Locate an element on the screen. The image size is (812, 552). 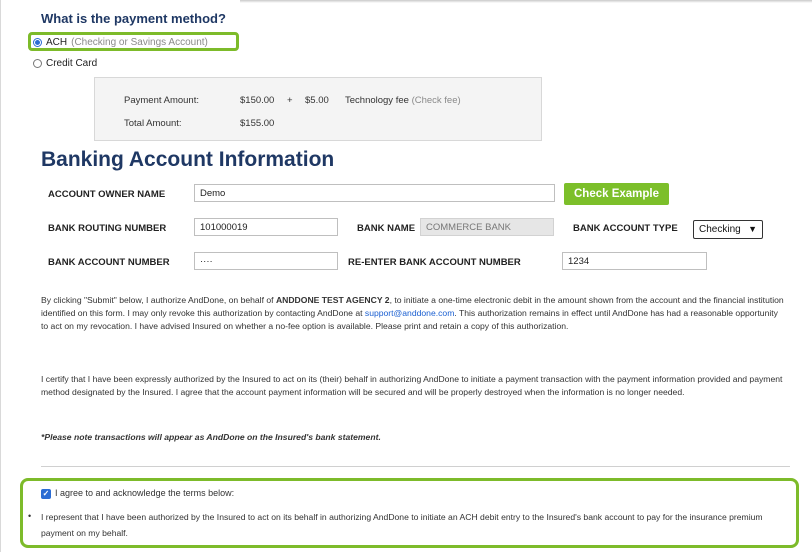
owner-name-input: Demo is located at coordinates (374, 193).